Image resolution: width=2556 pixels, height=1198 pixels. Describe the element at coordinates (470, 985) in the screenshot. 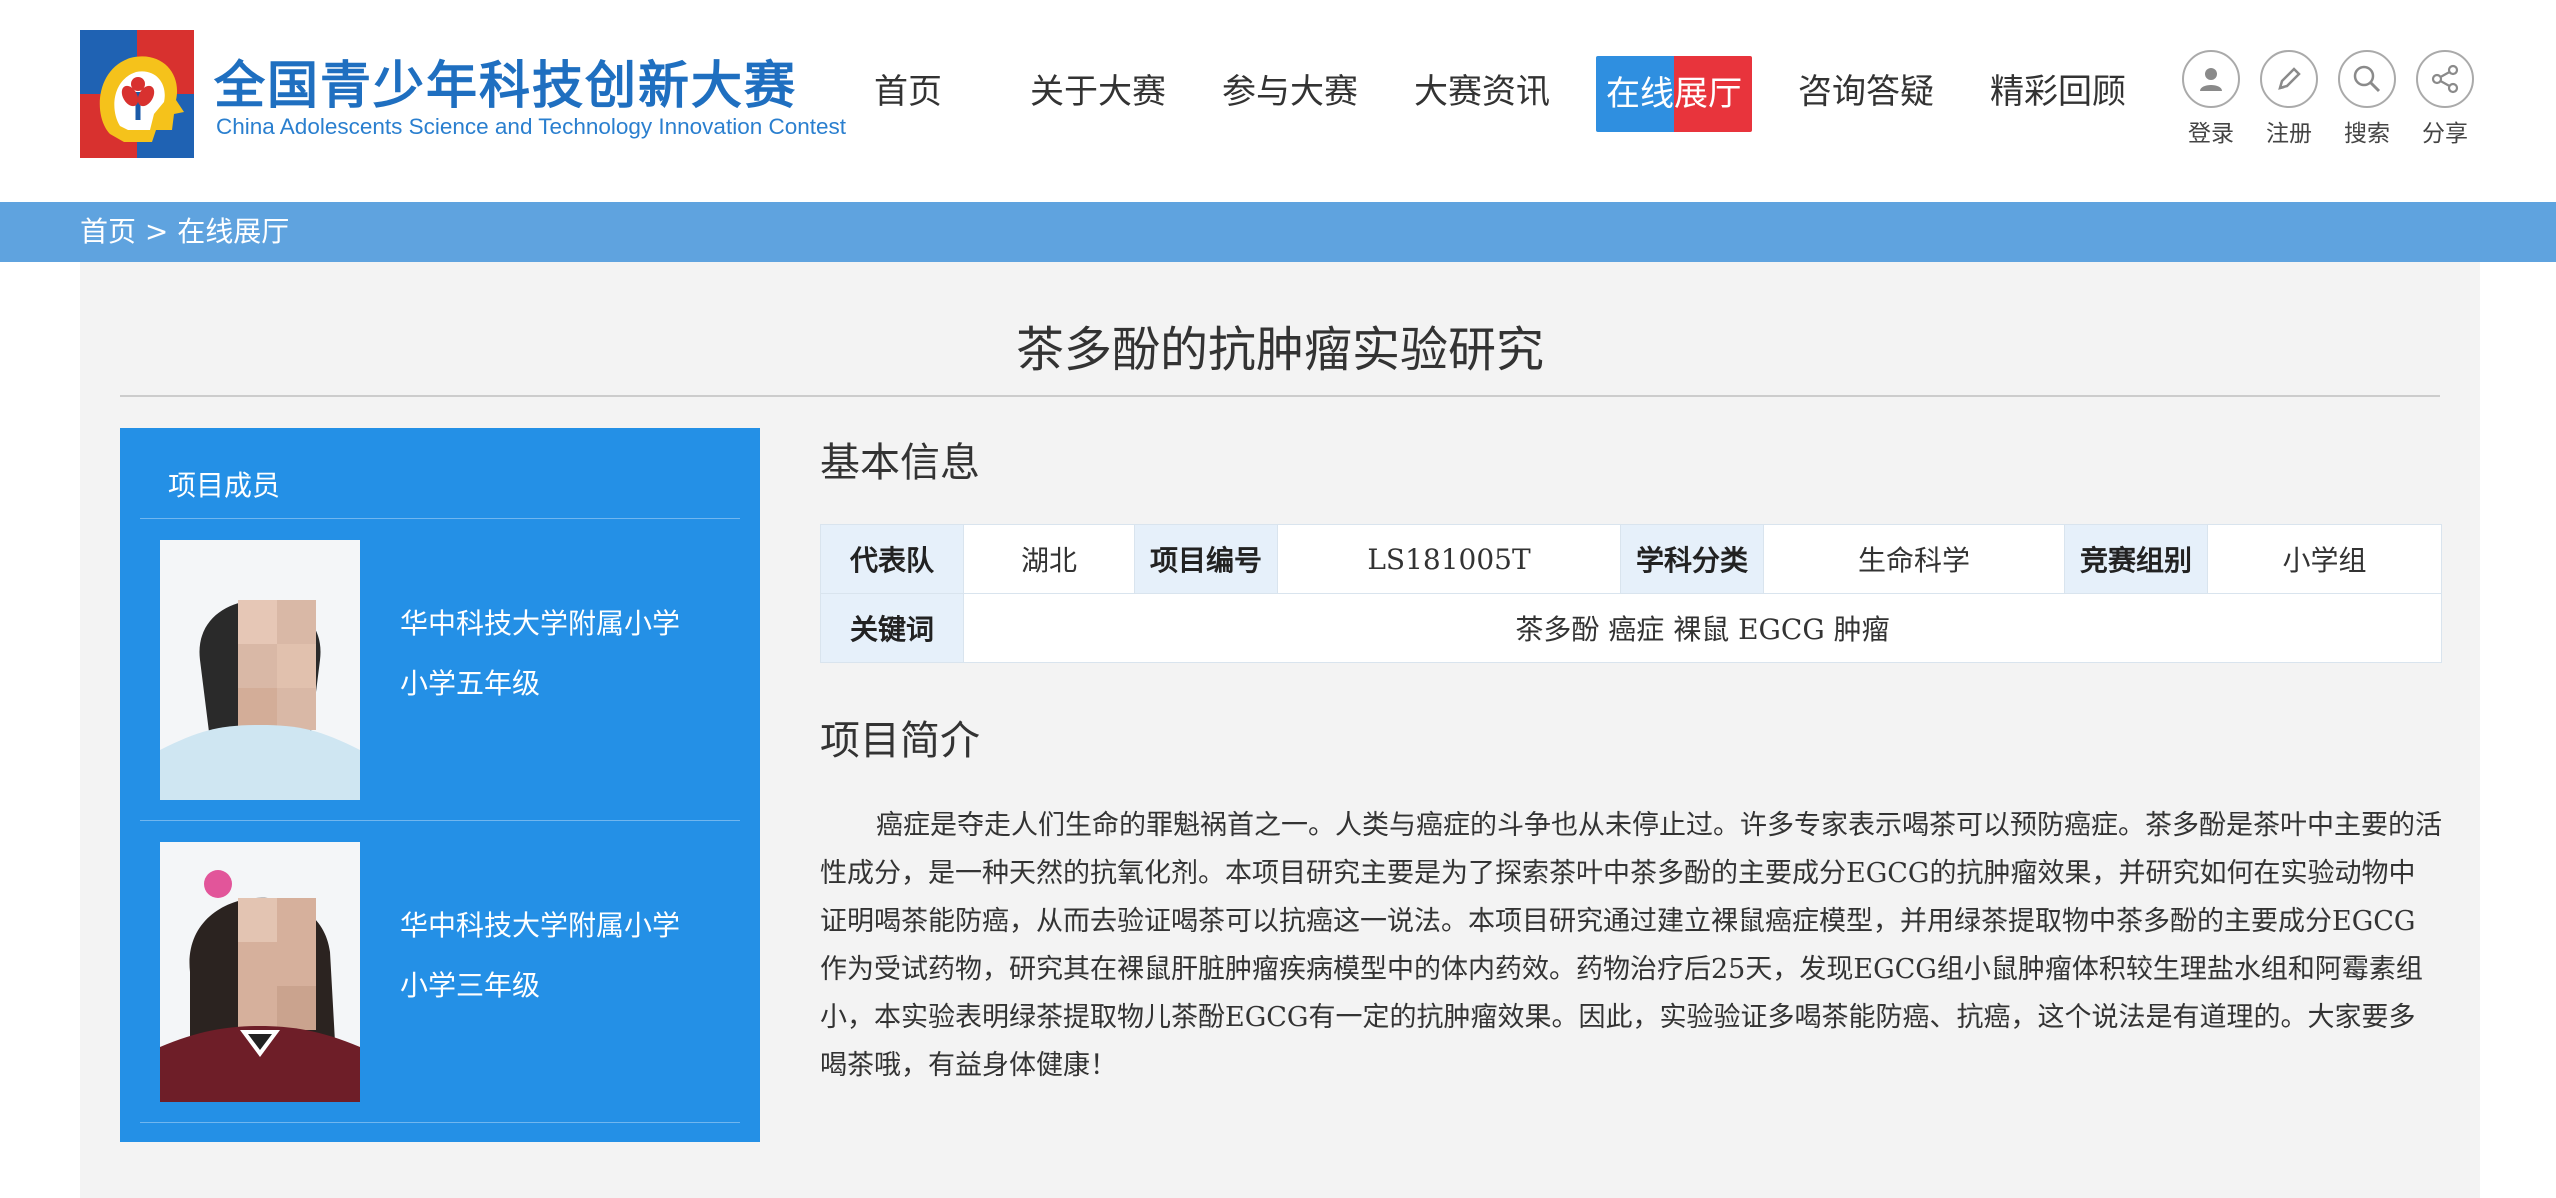

I see `member-grade: 小学三年级` at that location.